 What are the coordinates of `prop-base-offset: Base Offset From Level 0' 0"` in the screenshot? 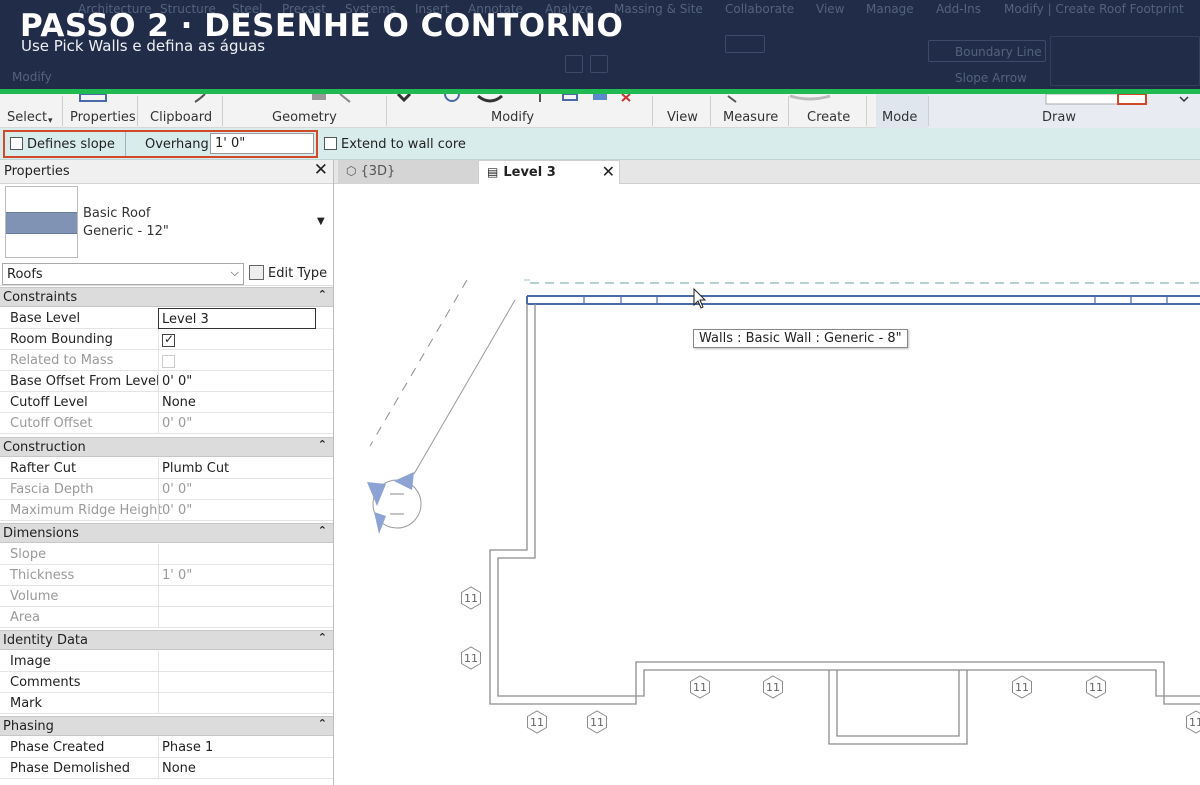 It's located at (166, 381).